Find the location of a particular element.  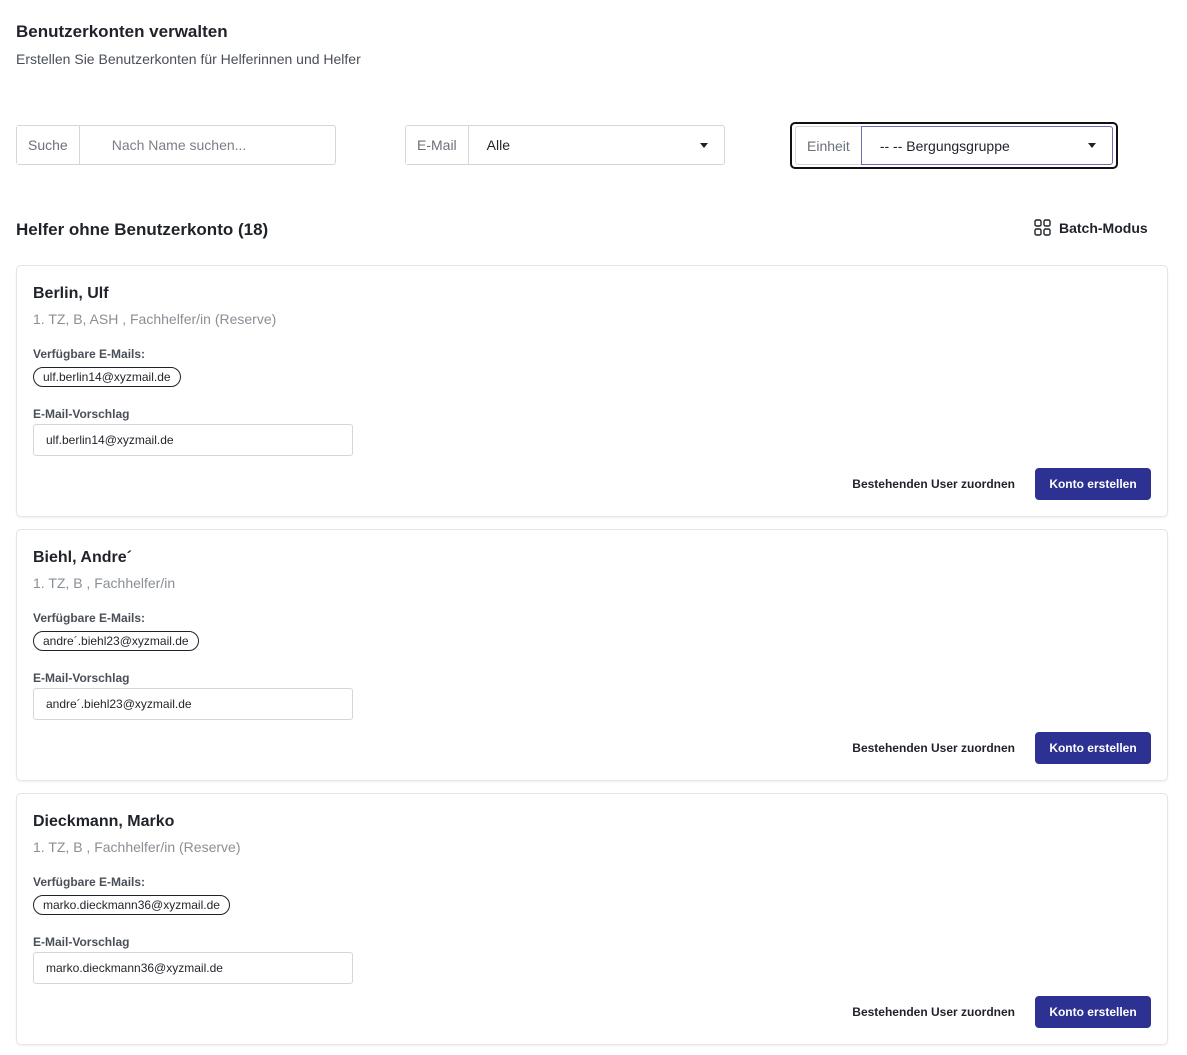

page-title: Benutzerkonten verwalten is located at coordinates (122, 31).